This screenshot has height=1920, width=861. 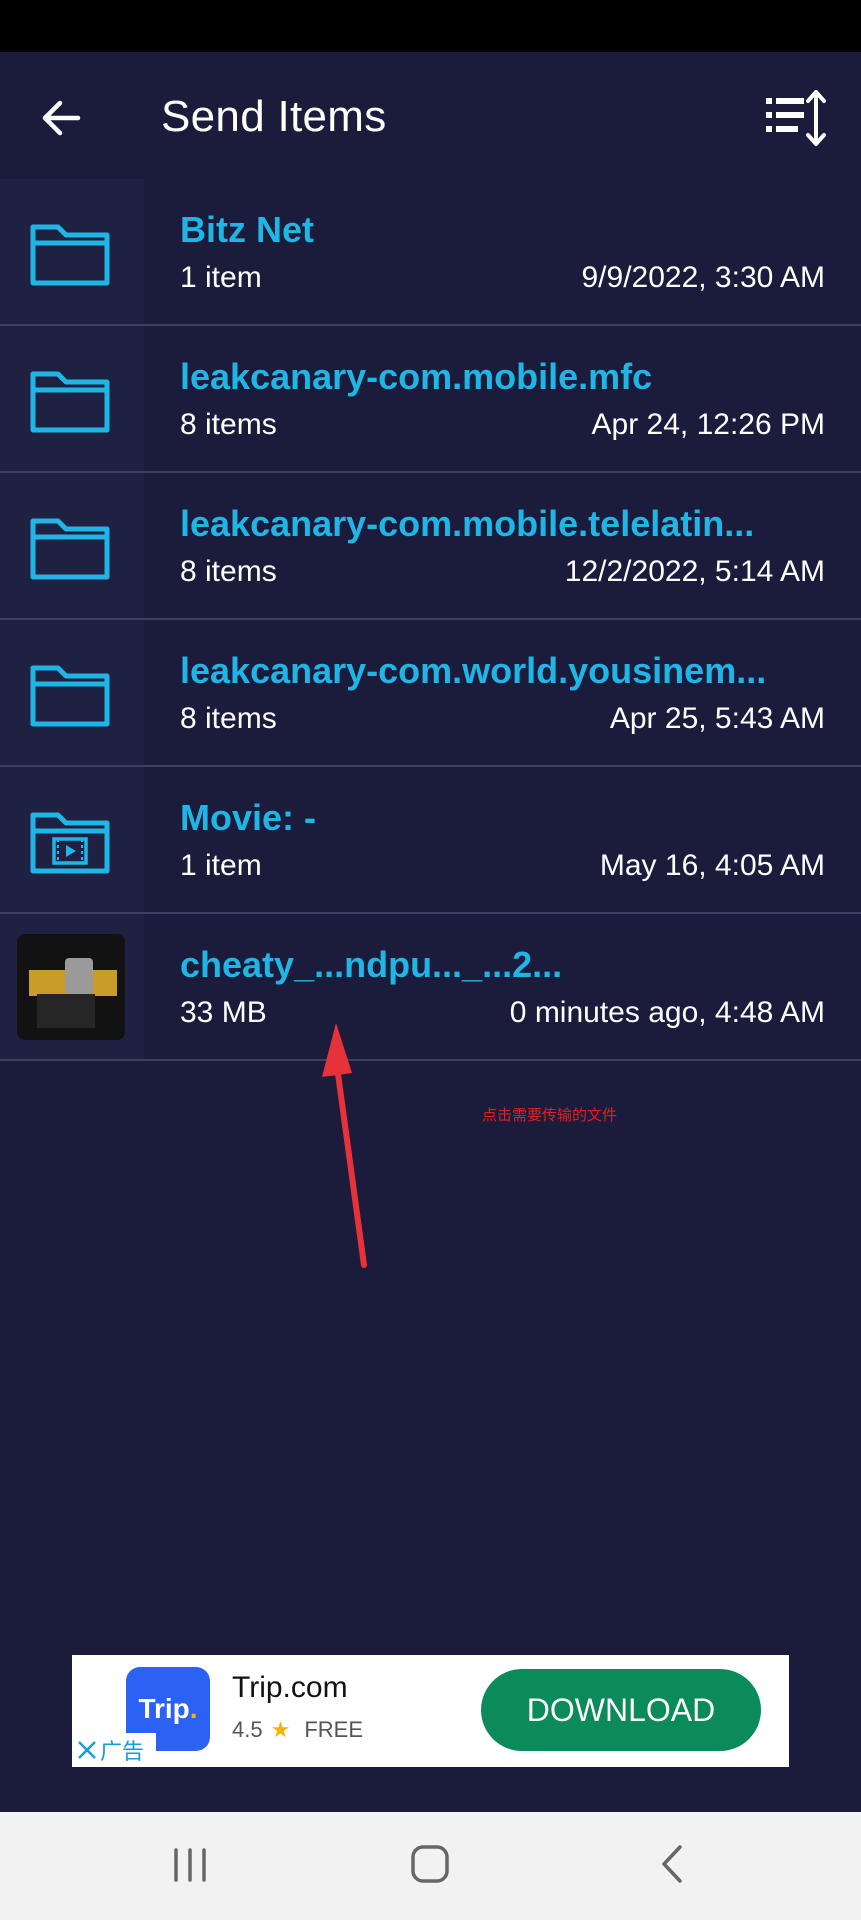 What do you see at coordinates (416, 376) in the screenshot?
I see `item-name: leakcanary-com.mobile.mfc` at bounding box center [416, 376].